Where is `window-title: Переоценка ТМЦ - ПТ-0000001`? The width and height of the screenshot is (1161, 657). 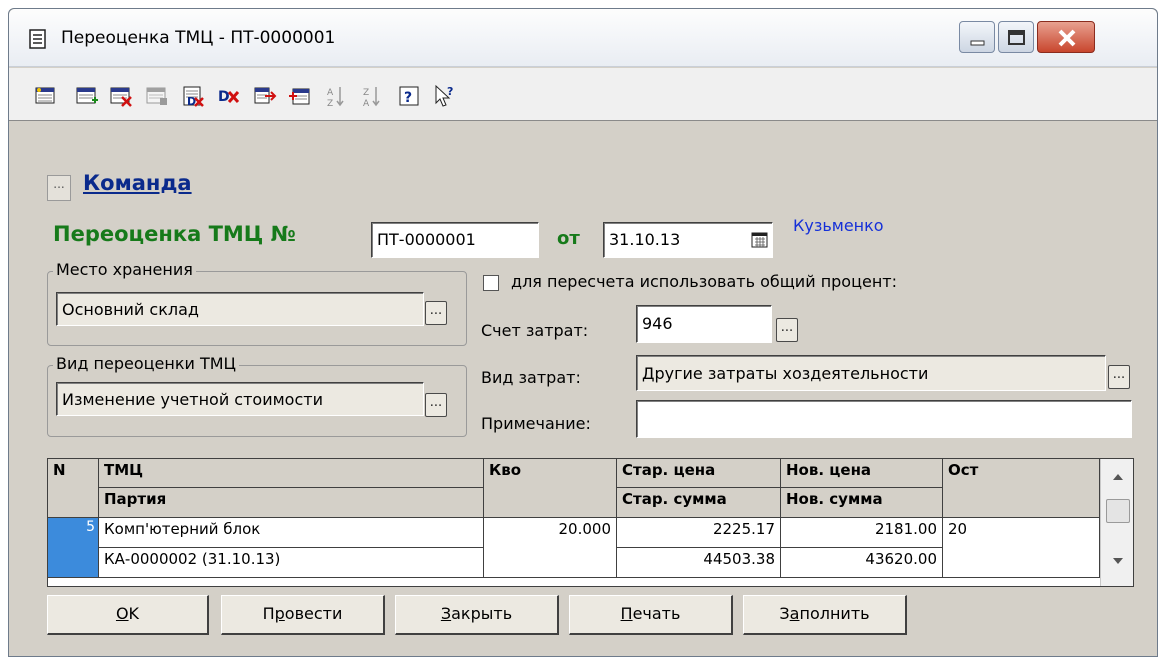 window-title: Переоценка ТМЦ - ПТ-0000001 is located at coordinates (198, 38).